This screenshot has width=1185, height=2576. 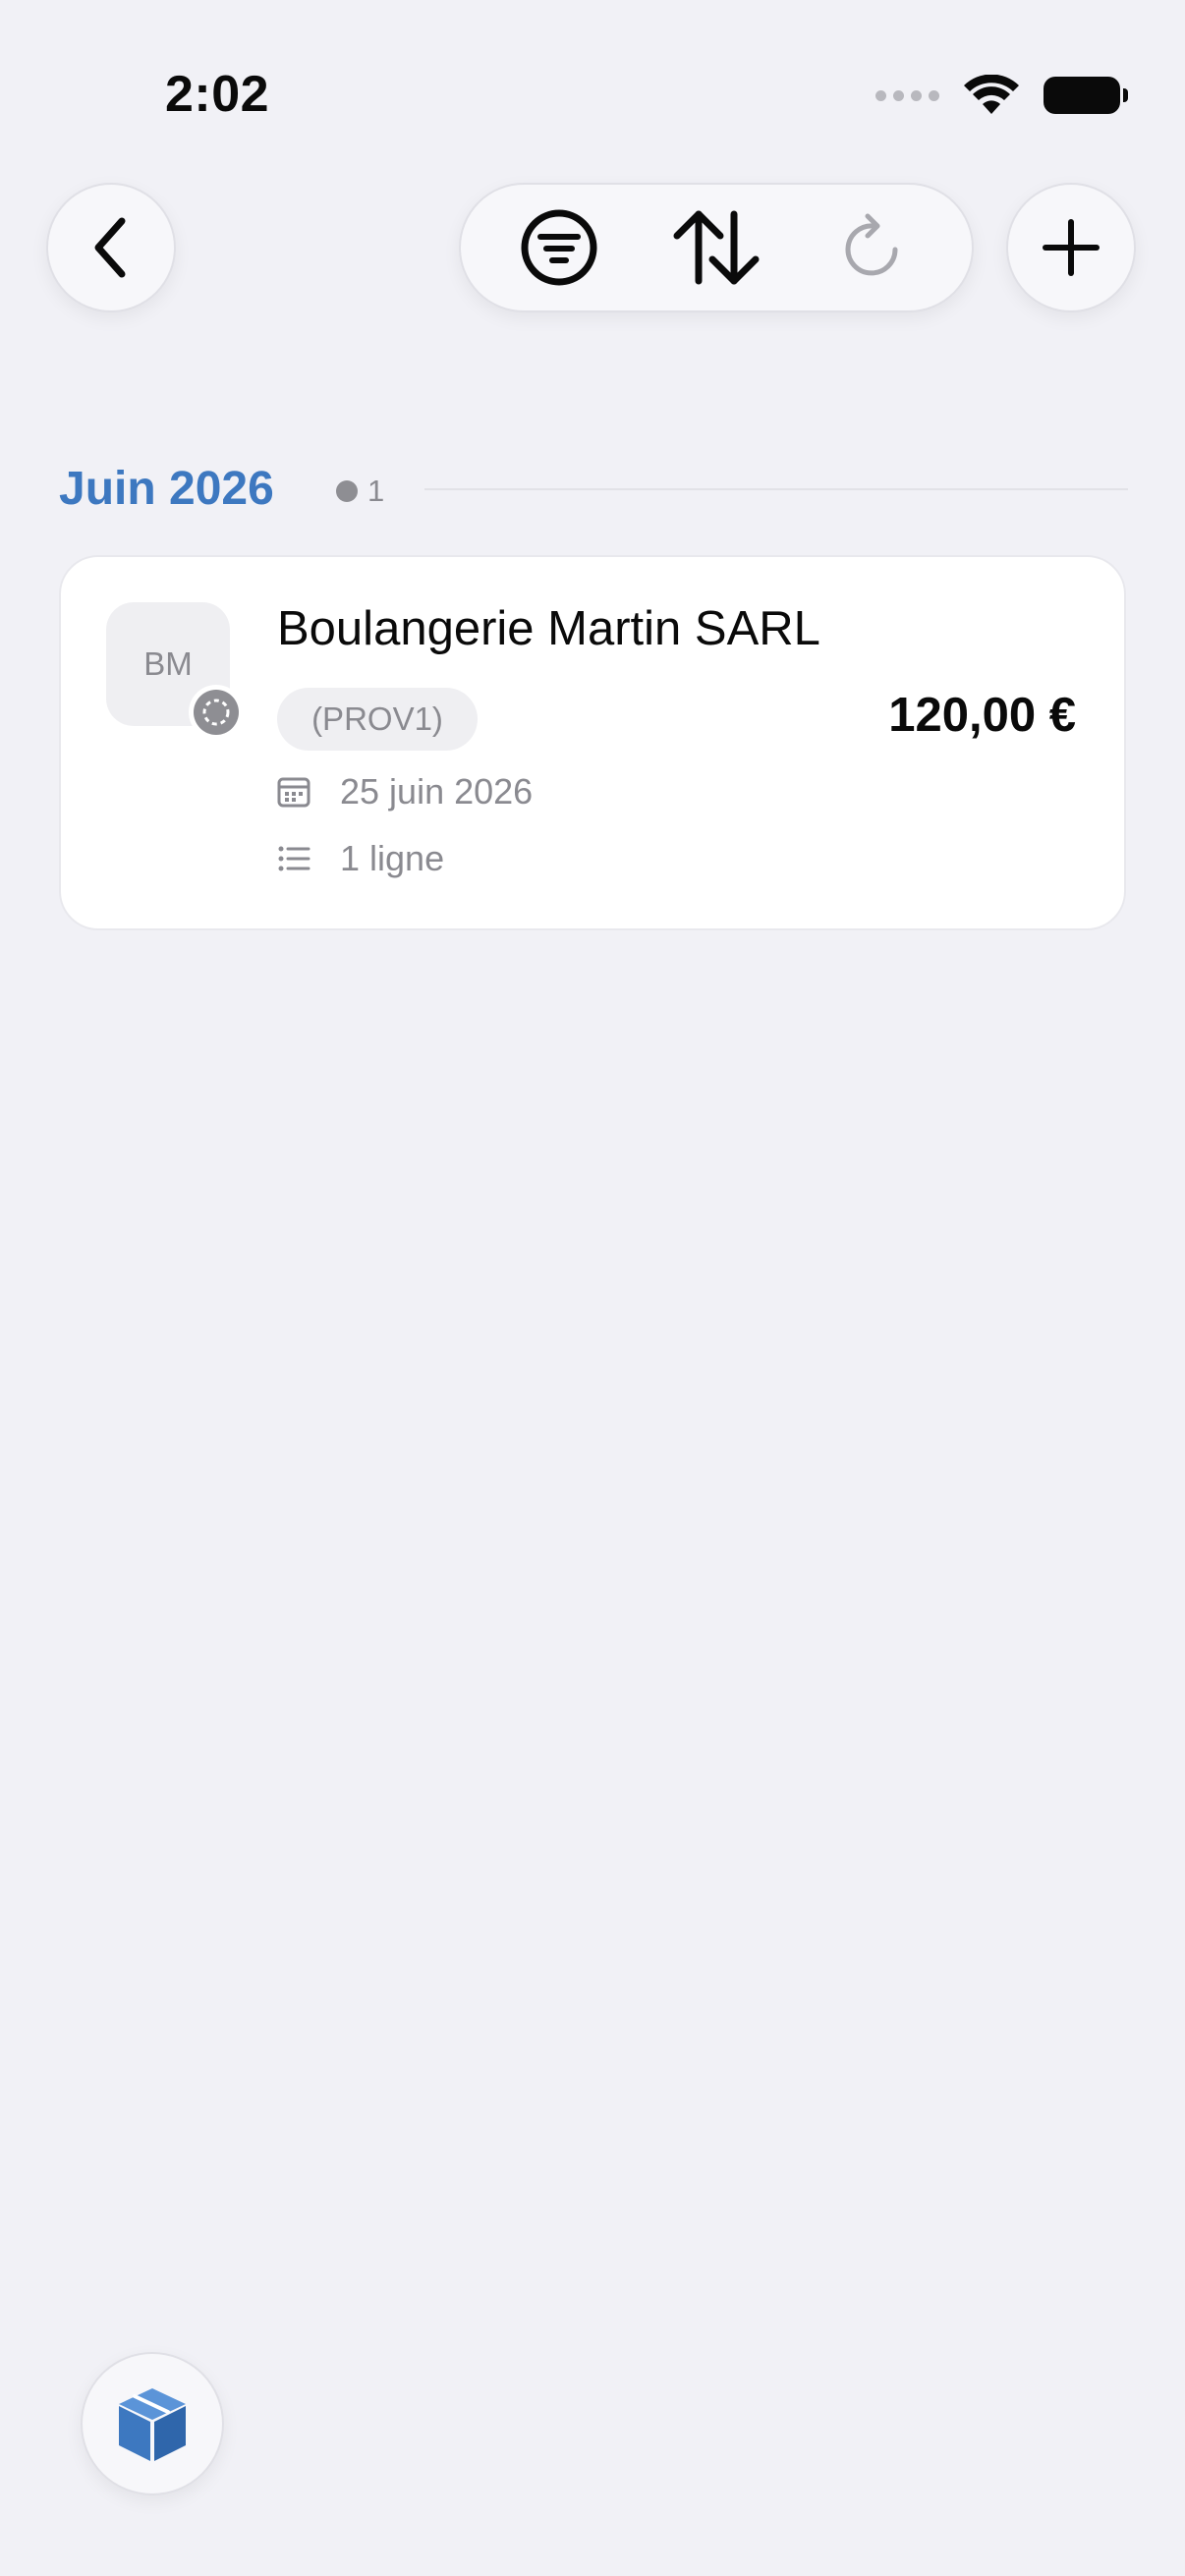 I want to click on chevron-left-icon, so click(x=110, y=247).